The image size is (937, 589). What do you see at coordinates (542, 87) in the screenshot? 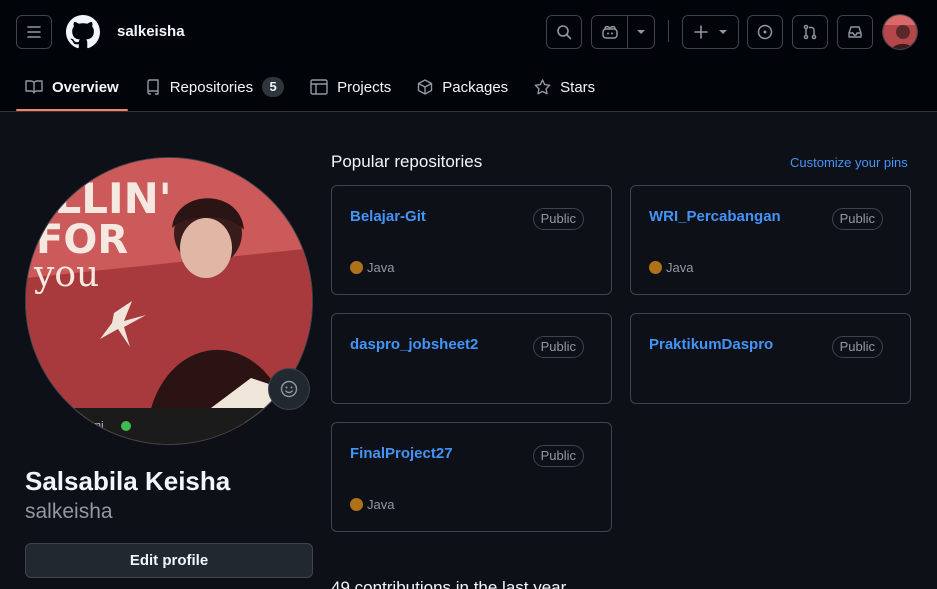
I see `star-icon` at bounding box center [542, 87].